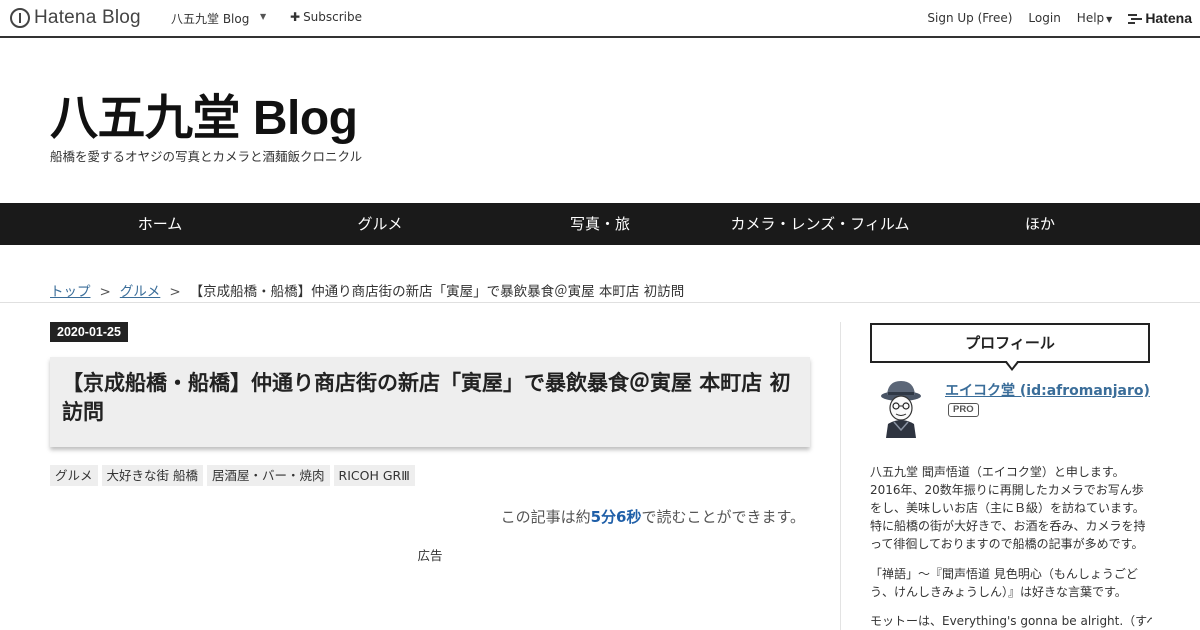 This screenshot has width=1200, height=630. I want to click on article-title-box: 【京成船橋・船橋】仲通り商店街の新店「寅屋」で暴飲暴食＠寅屋 本町店 初訪問, so click(430, 402).